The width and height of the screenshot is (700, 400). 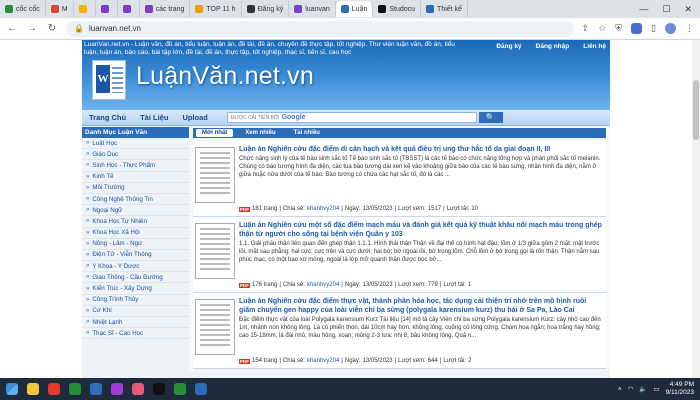 What do you see at coordinates (631, 389) in the screenshot?
I see `wifi-icon: ◠` at bounding box center [631, 389].